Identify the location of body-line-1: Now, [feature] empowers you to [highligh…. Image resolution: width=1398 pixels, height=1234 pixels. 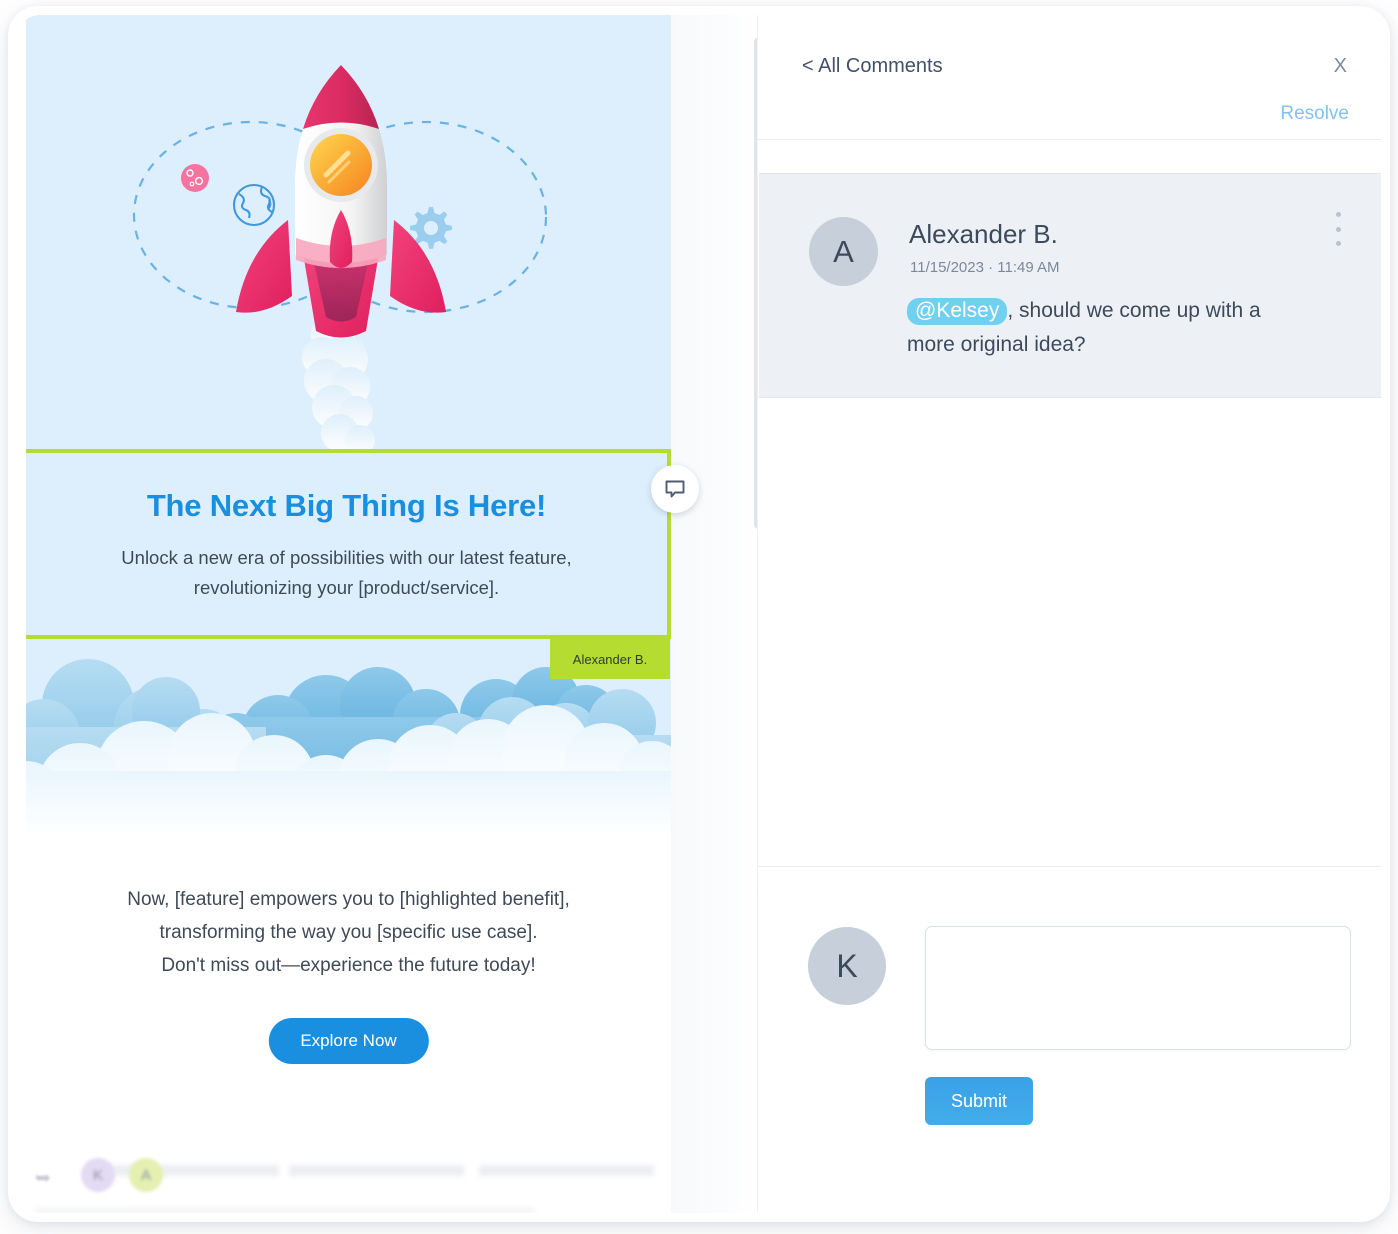
(348, 899).